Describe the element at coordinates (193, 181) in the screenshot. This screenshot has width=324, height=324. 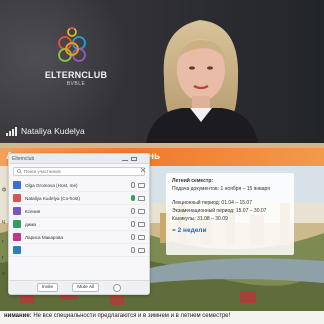
I see `info-heading: Летний семестр:` at that location.